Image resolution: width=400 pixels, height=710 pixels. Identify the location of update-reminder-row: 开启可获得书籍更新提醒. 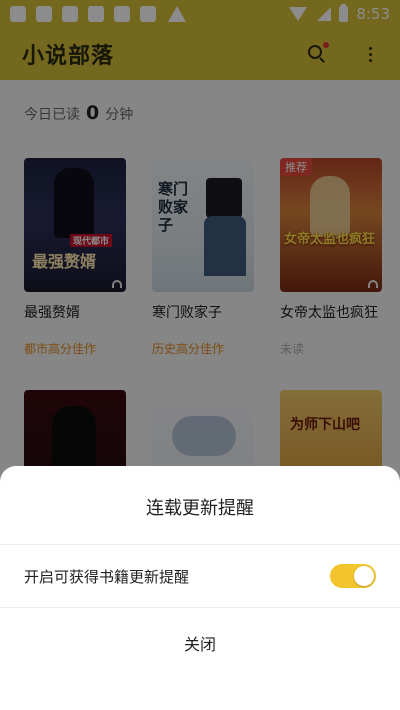
(200, 576).